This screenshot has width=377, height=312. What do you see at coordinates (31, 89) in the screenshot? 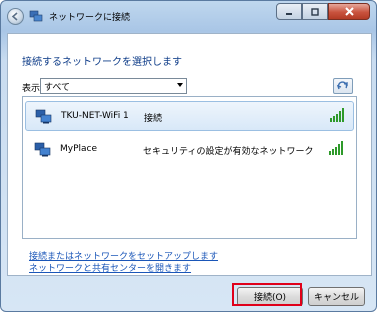
I see `show-label: 表示` at bounding box center [31, 89].